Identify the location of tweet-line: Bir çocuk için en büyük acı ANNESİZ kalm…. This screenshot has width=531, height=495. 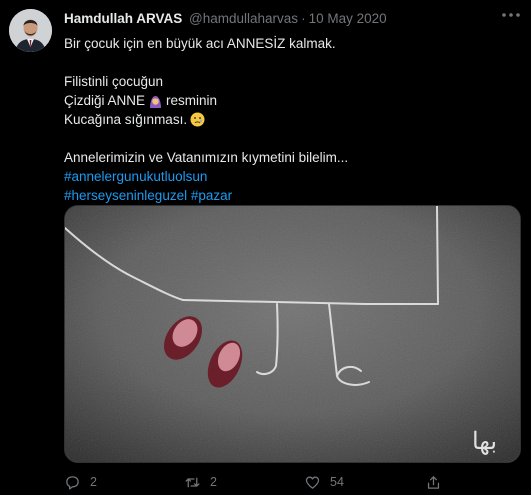
(200, 43).